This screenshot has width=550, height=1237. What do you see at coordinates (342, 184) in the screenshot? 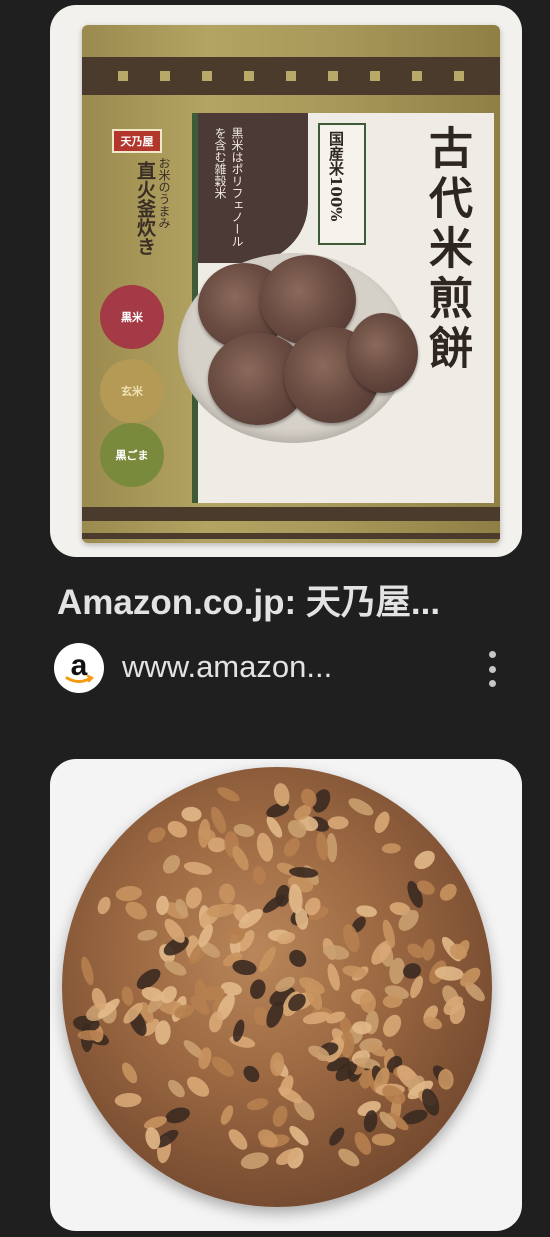
I see `package-label-box: 国産米100%` at bounding box center [342, 184].